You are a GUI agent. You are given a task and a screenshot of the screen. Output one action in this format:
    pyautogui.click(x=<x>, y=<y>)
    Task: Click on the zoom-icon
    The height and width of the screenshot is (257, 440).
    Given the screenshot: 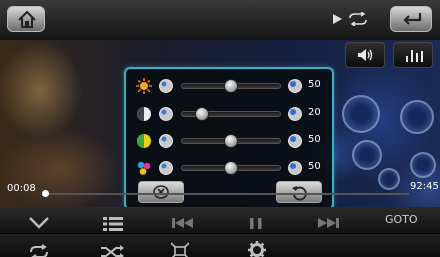 What is the action you would take?
    pyautogui.click(x=180, y=248)
    